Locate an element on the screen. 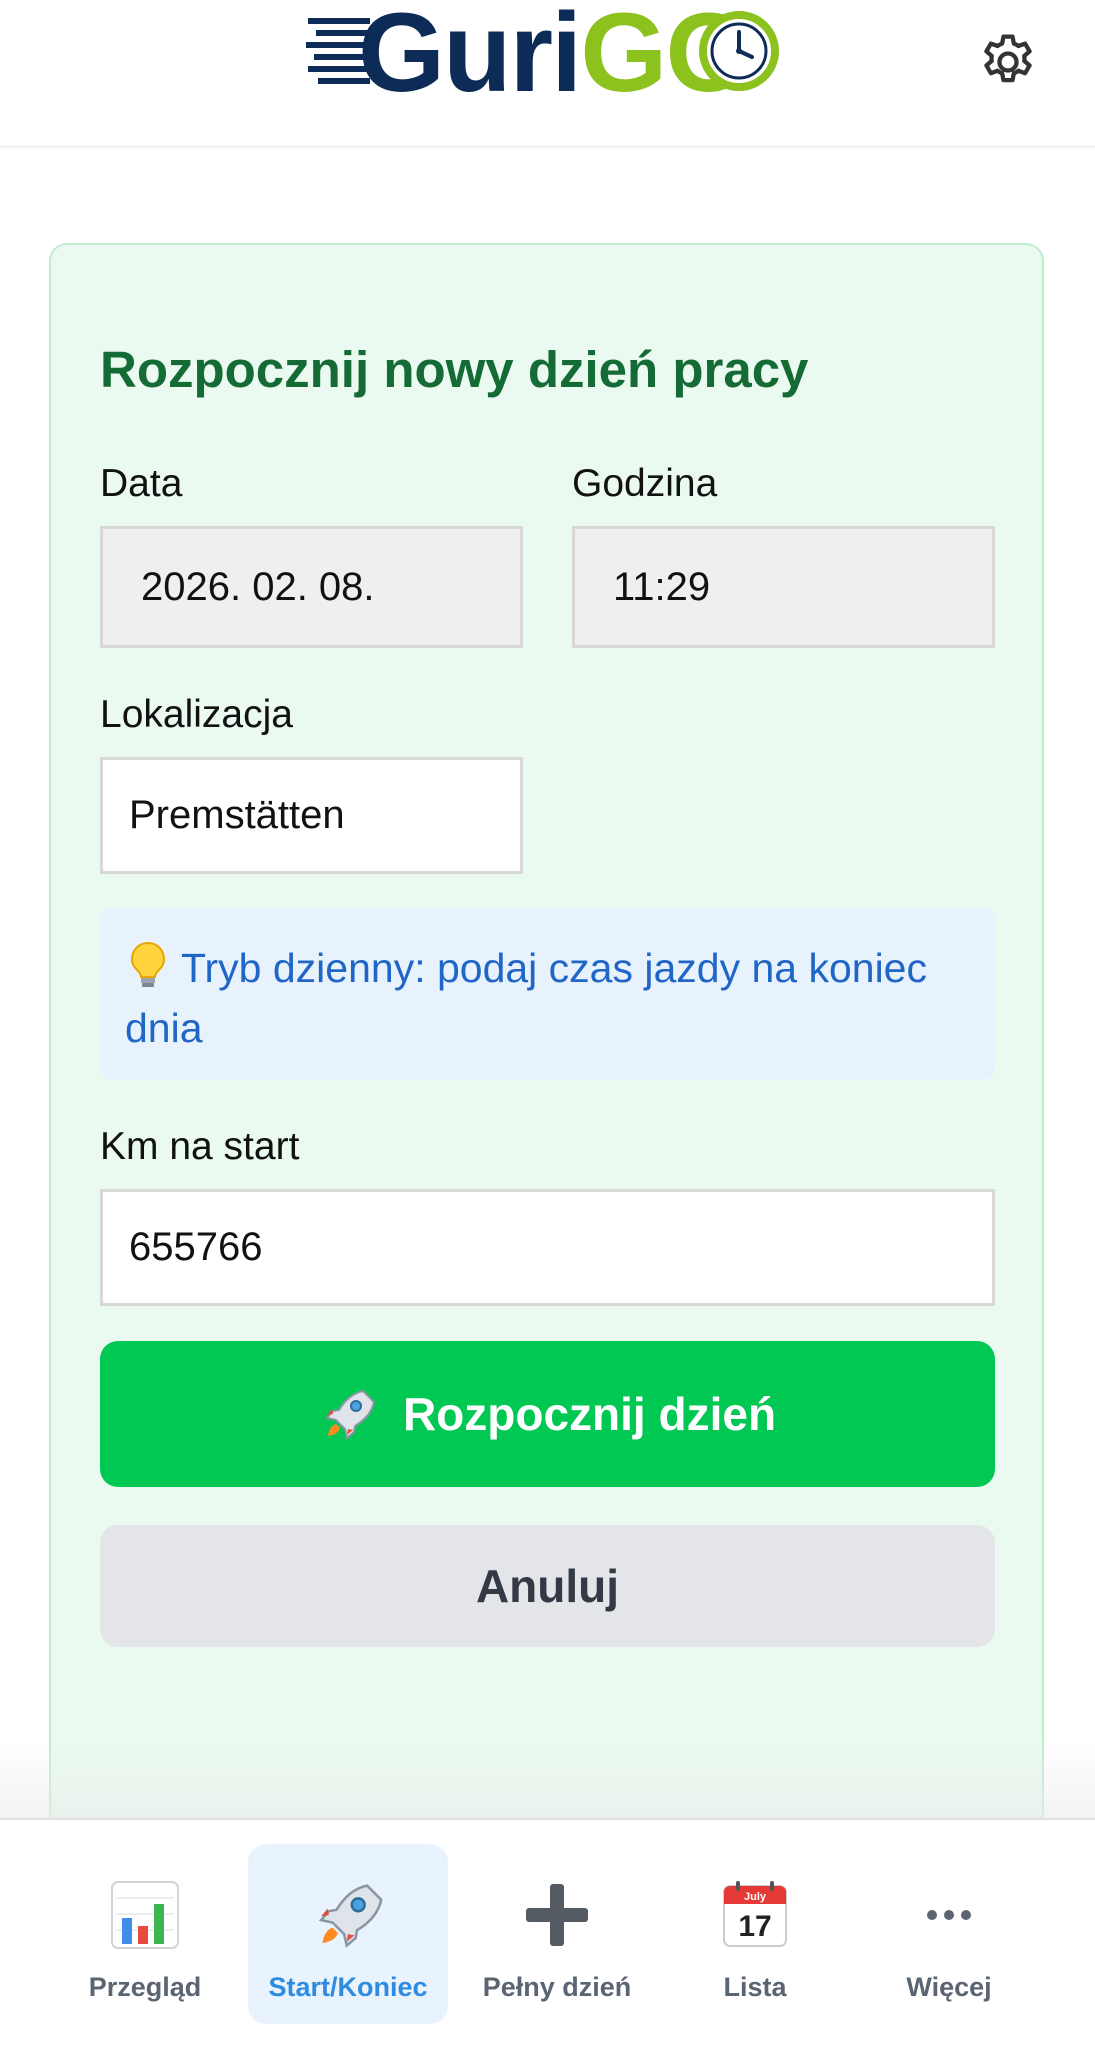  logo-wordmark: GuriGO is located at coordinates (555, 59).